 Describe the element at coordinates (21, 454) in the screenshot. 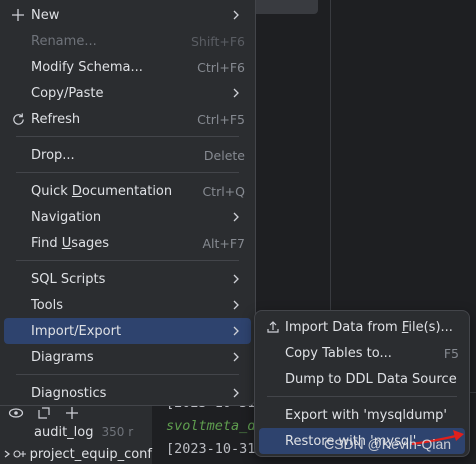

I see `table-icon` at that location.